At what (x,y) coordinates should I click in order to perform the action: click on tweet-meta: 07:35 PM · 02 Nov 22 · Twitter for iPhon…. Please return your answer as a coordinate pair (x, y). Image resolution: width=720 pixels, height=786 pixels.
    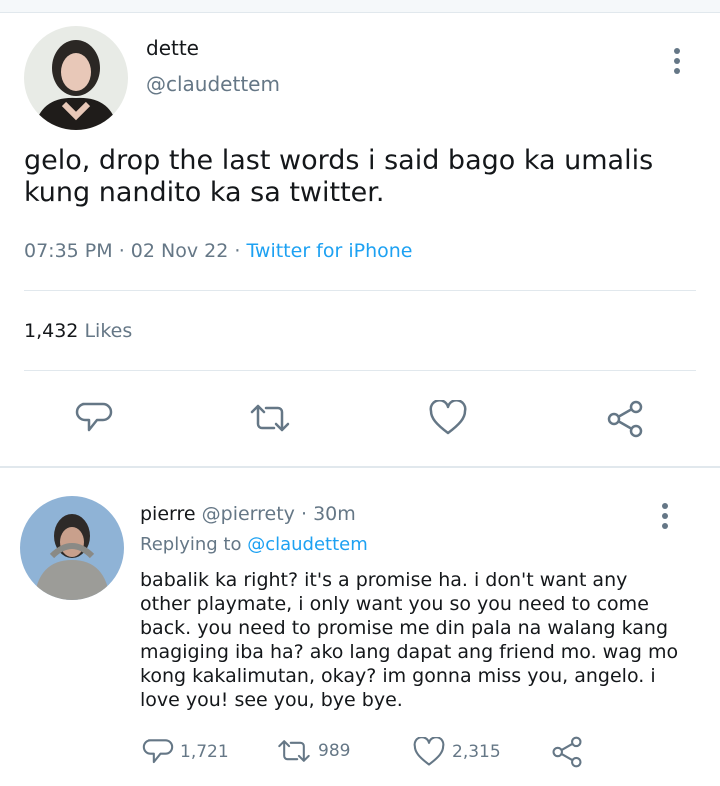
    Looking at the image, I should click on (218, 251).